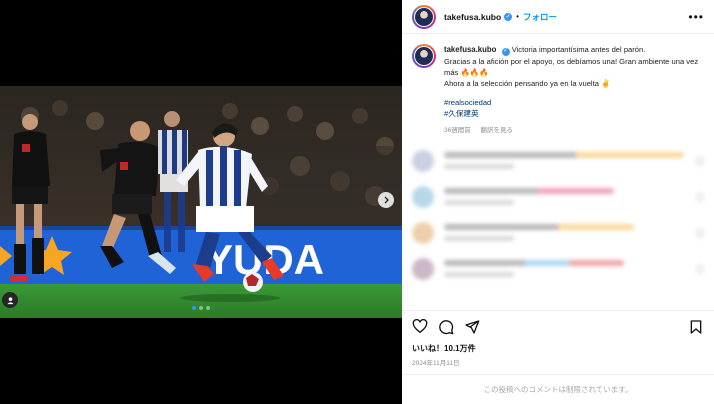 The image size is (714, 404). What do you see at coordinates (457, 130) in the screenshot?
I see `post-age: 36週間前` at bounding box center [457, 130].